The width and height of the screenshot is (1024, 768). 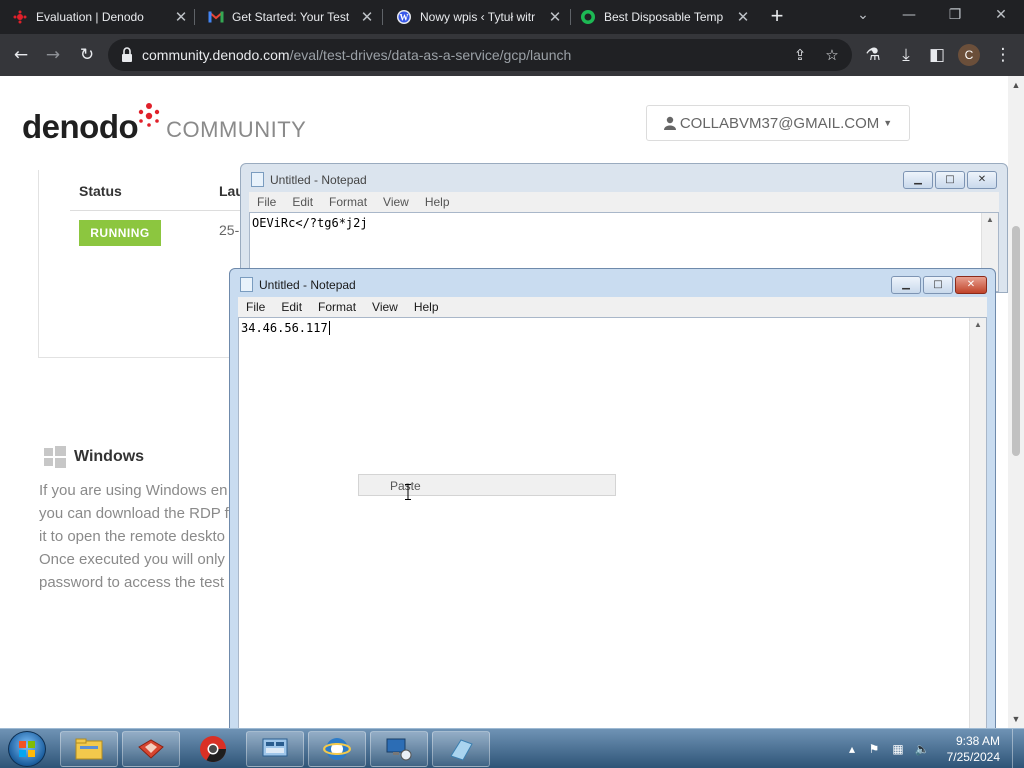 I want to click on user-email: COLLABVM37@GMAIL.COM, so click(x=779, y=123).